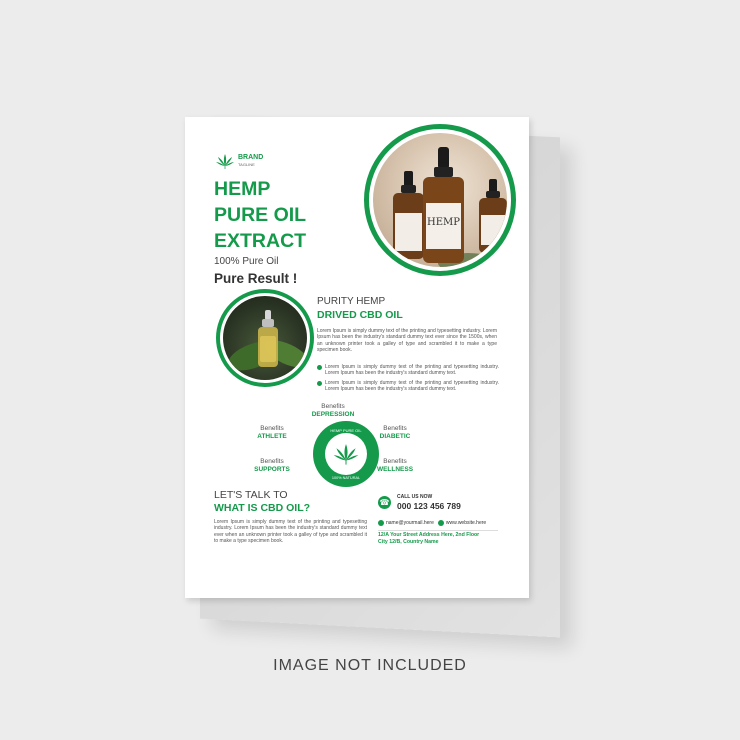 The width and height of the screenshot is (740, 740). What do you see at coordinates (443, 205) in the screenshot?
I see `bottle-center: HEMP` at bounding box center [443, 205].